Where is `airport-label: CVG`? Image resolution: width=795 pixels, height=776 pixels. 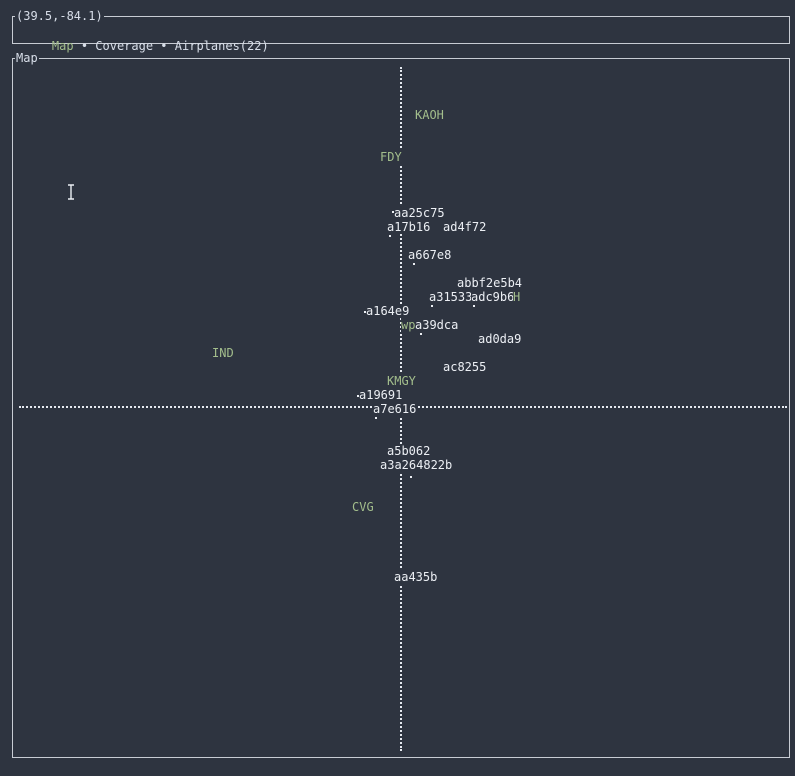
airport-label: CVG is located at coordinates (363, 507).